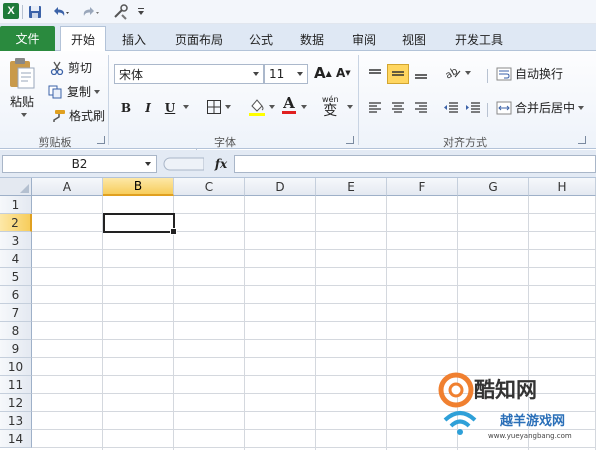 Image resolution: width=596 pixels, height=450 pixels. I want to click on tab-formulas: 公式, so click(261, 39).